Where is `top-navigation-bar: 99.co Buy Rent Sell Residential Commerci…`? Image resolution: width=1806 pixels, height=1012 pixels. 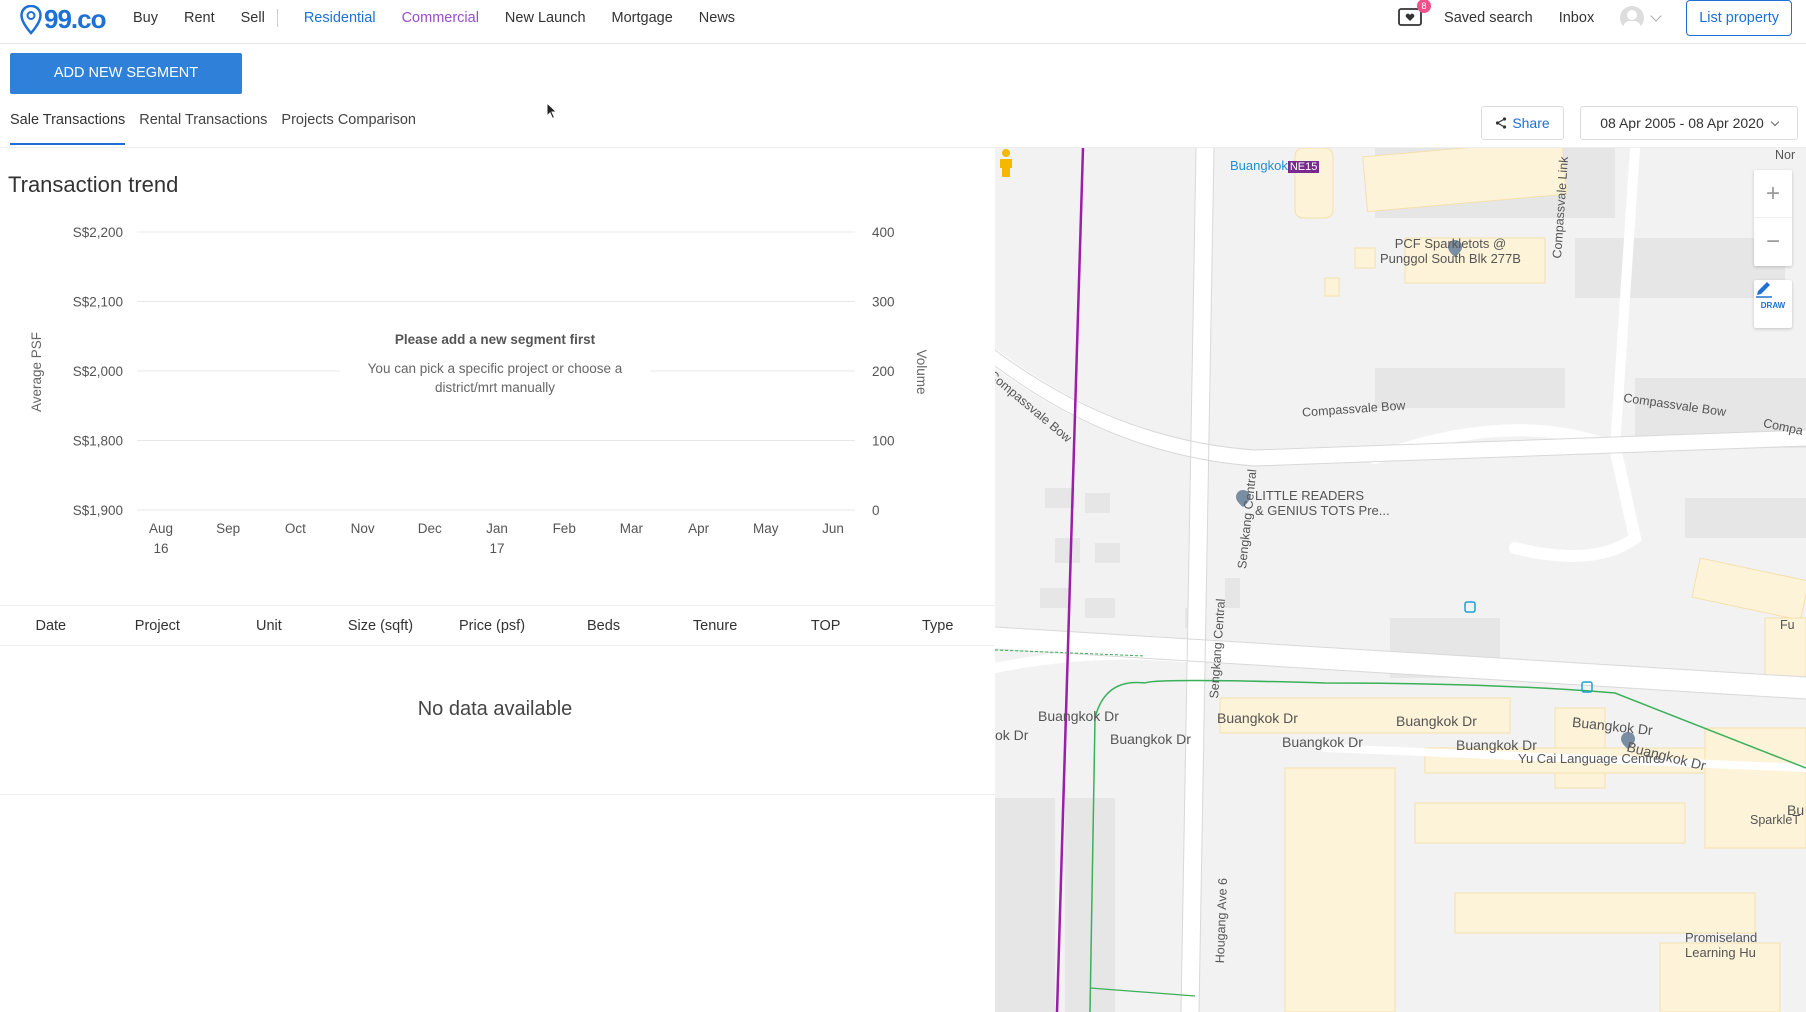 top-navigation-bar: 99.co Buy Rent Sell Residential Commerci… is located at coordinates (903, 22).